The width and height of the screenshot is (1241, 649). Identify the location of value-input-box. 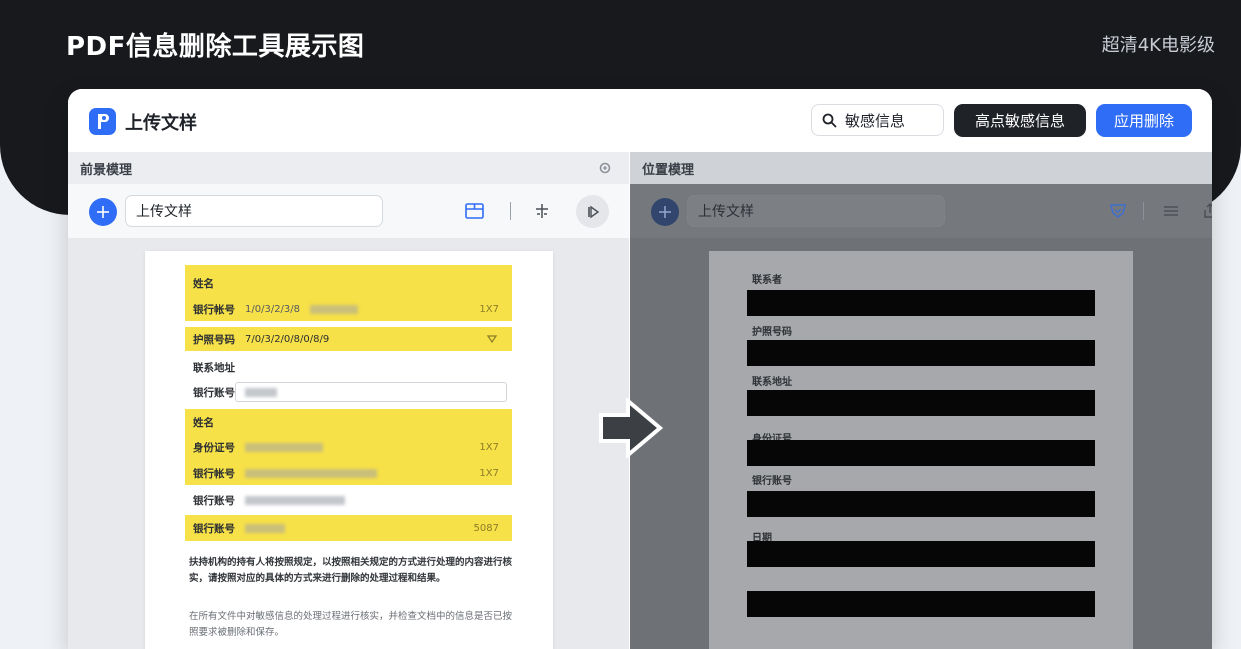
(371, 392).